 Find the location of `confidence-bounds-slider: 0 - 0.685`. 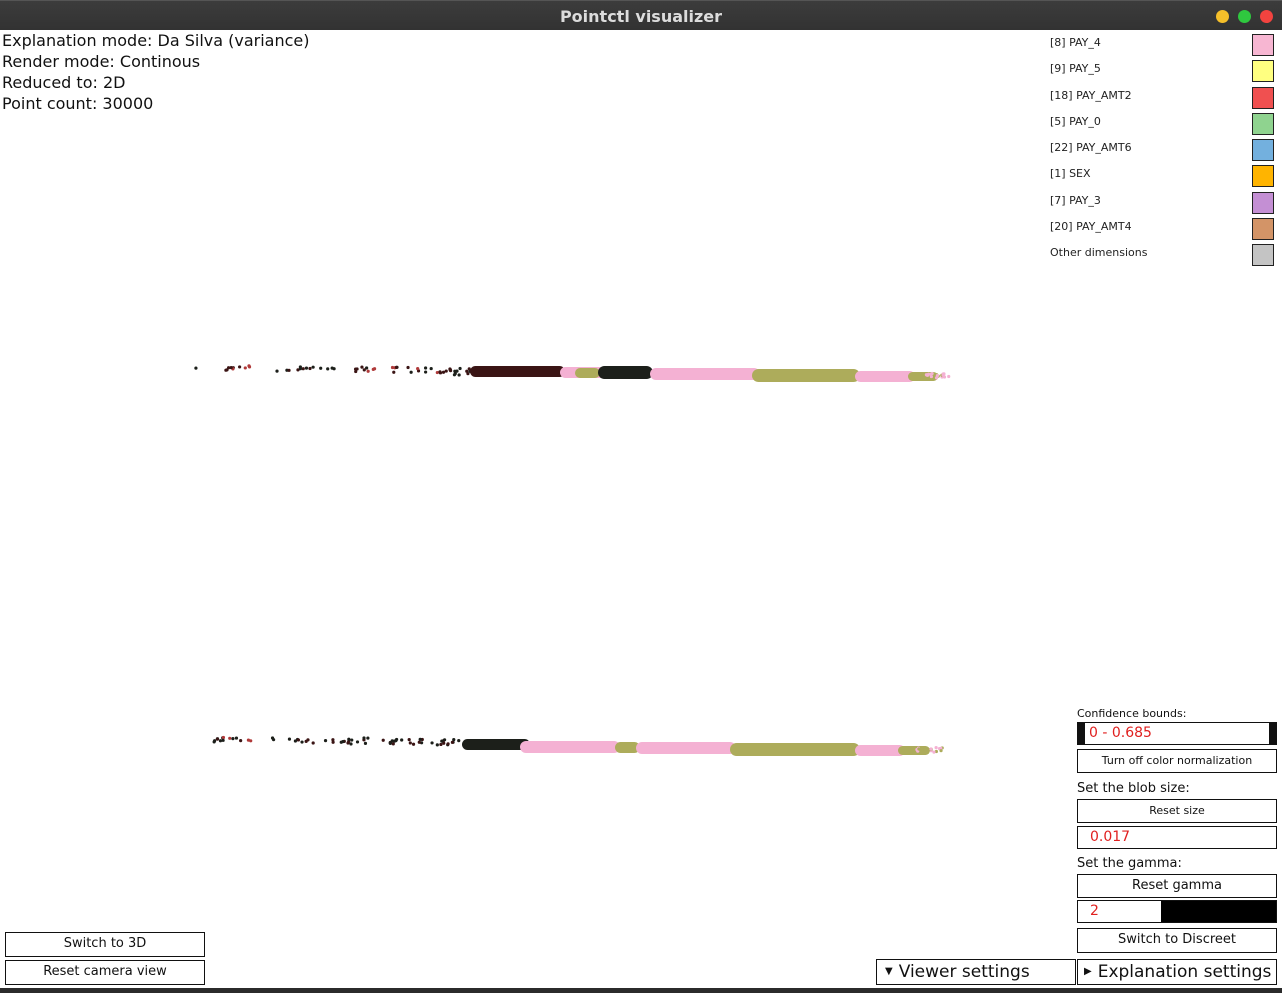

confidence-bounds-slider: 0 - 0.685 is located at coordinates (1177, 733).